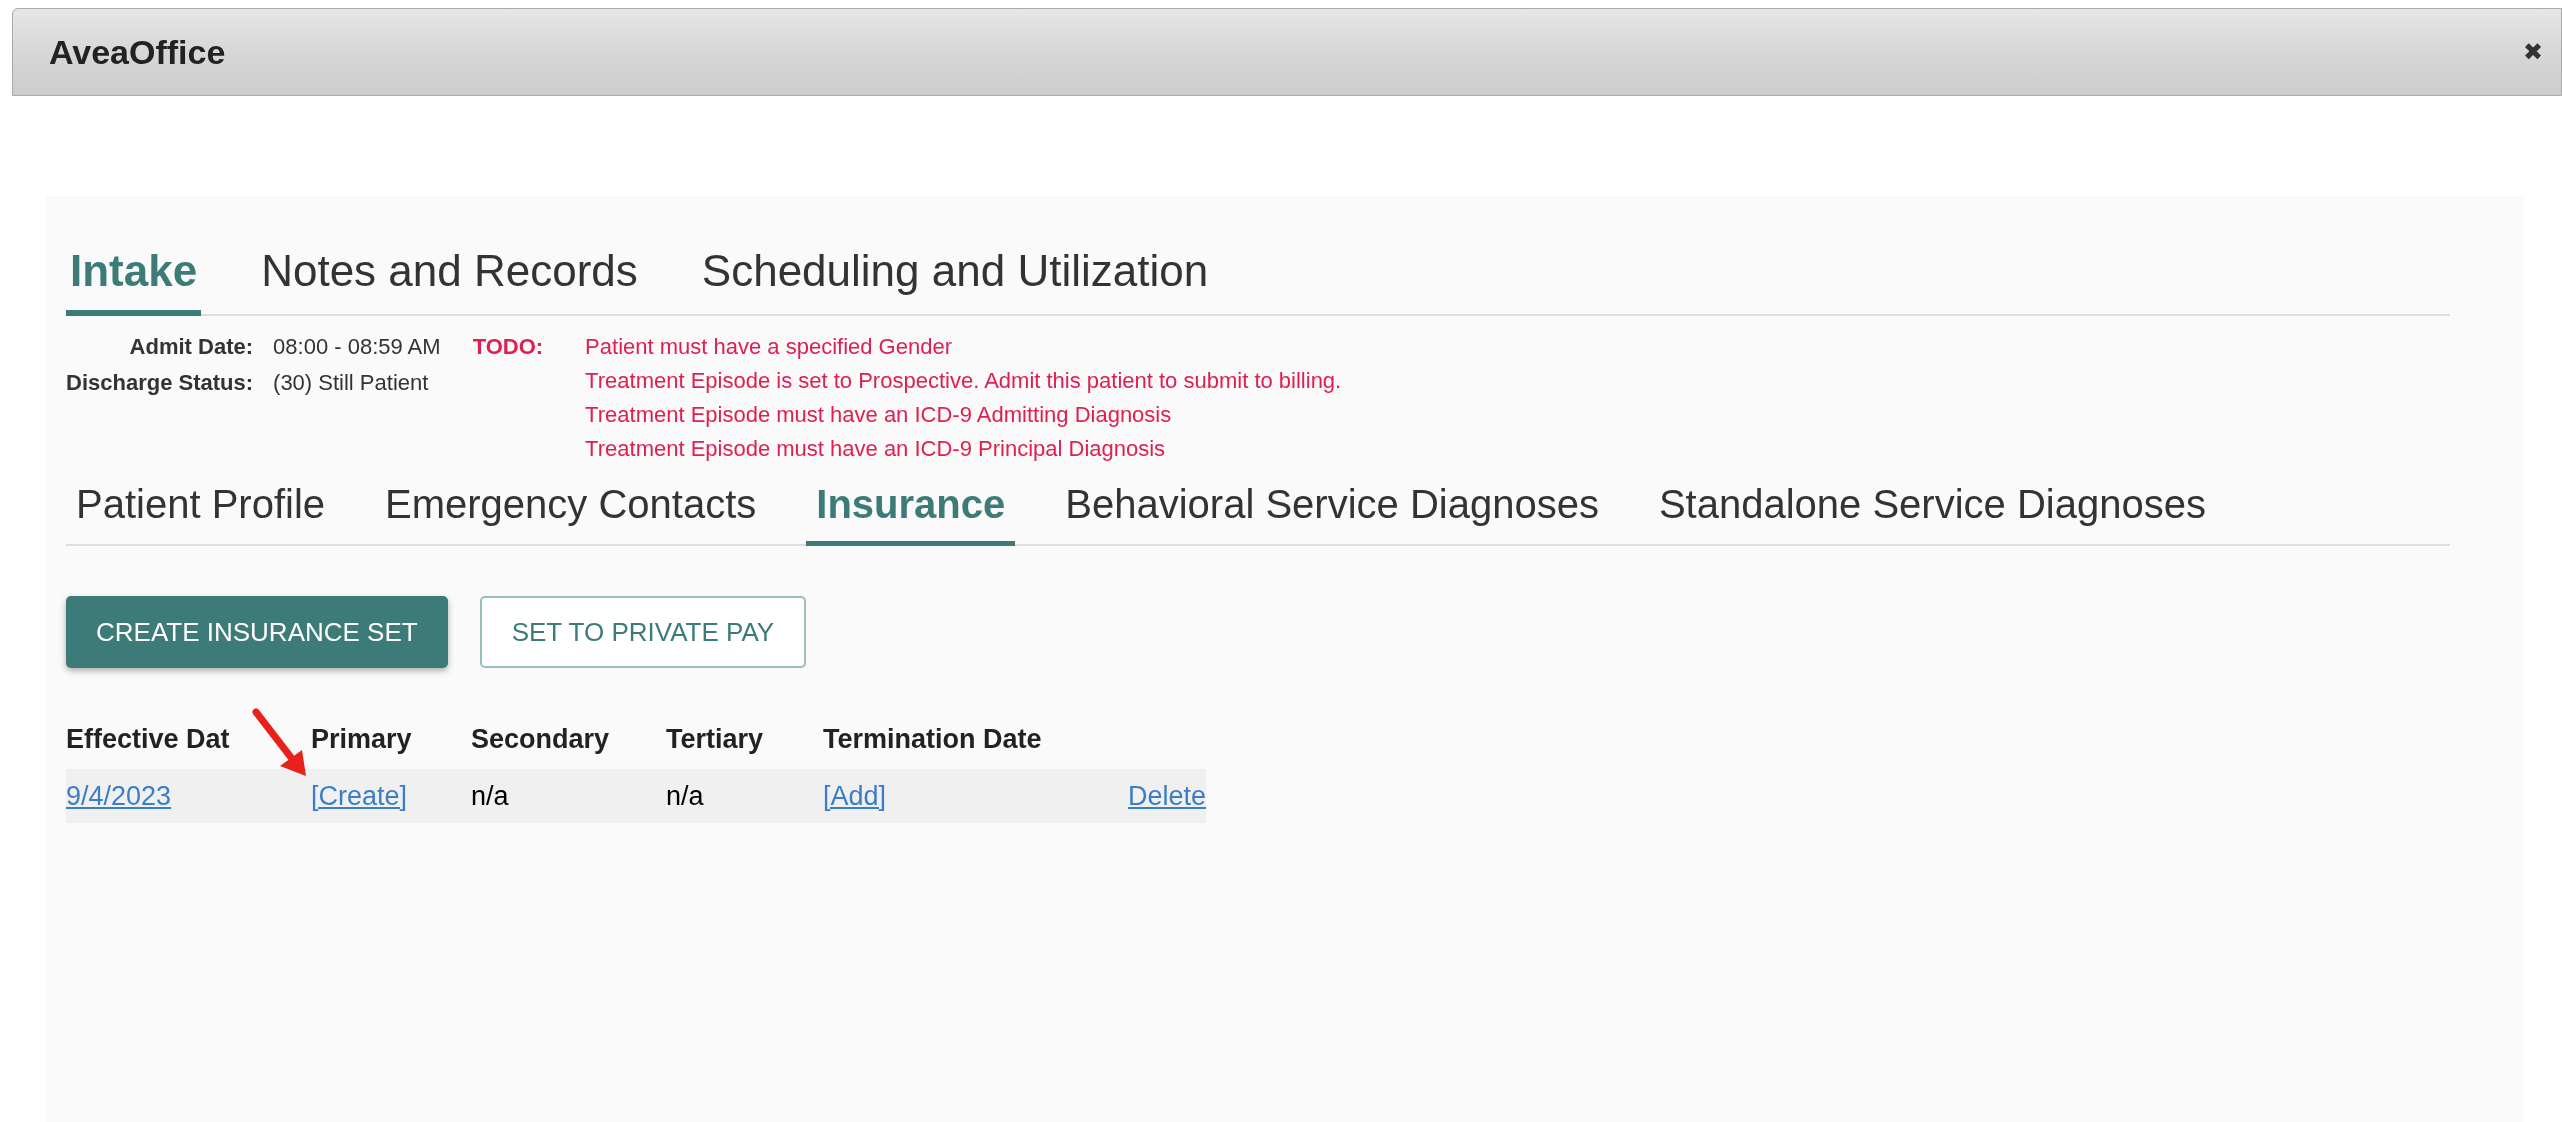 This screenshot has height=1122, width=2562. I want to click on table-link: 9/4/2023, so click(119, 795).